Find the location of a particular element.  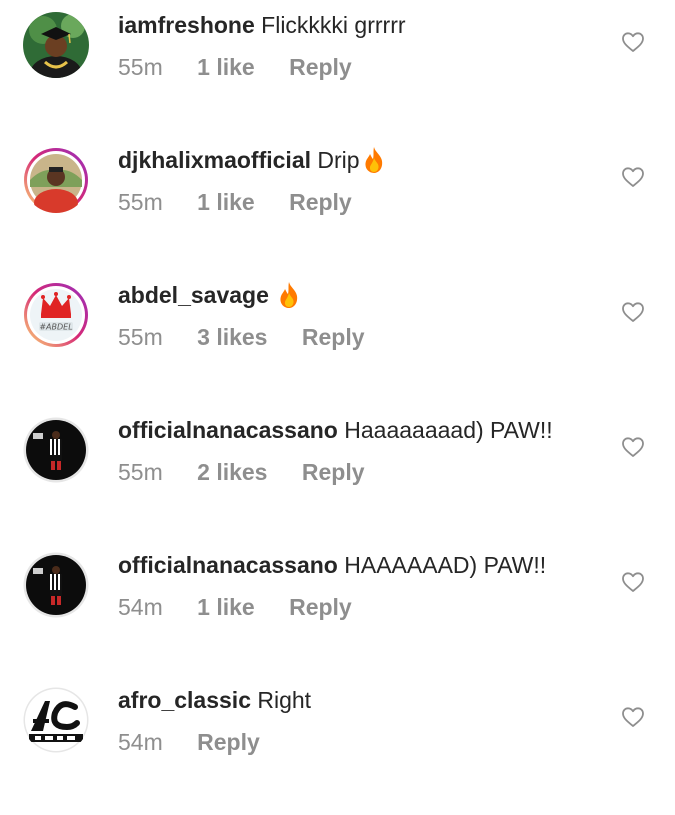

comment-meta: 55m 3 likes Reply is located at coordinates (361, 337).